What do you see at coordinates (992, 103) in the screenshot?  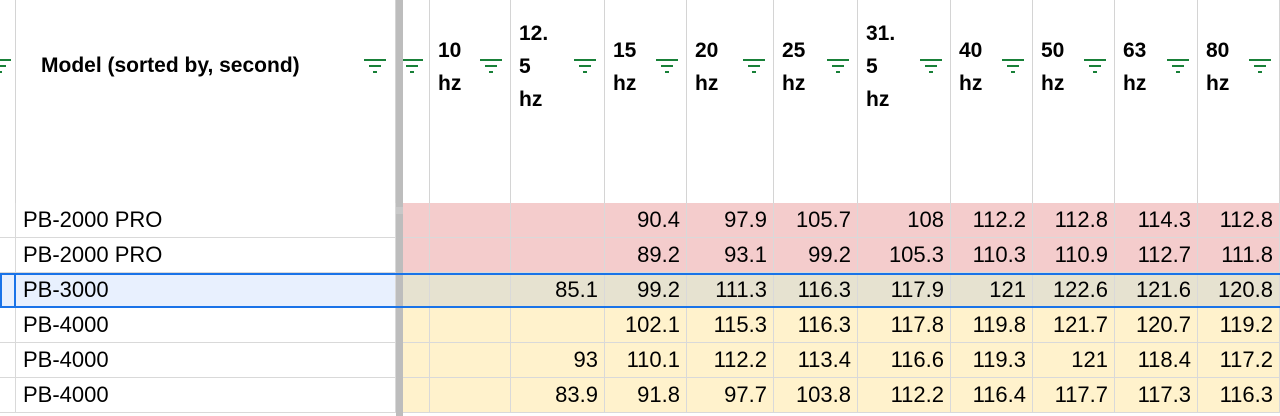 I see `header-cell-freq: 40 hz` at bounding box center [992, 103].